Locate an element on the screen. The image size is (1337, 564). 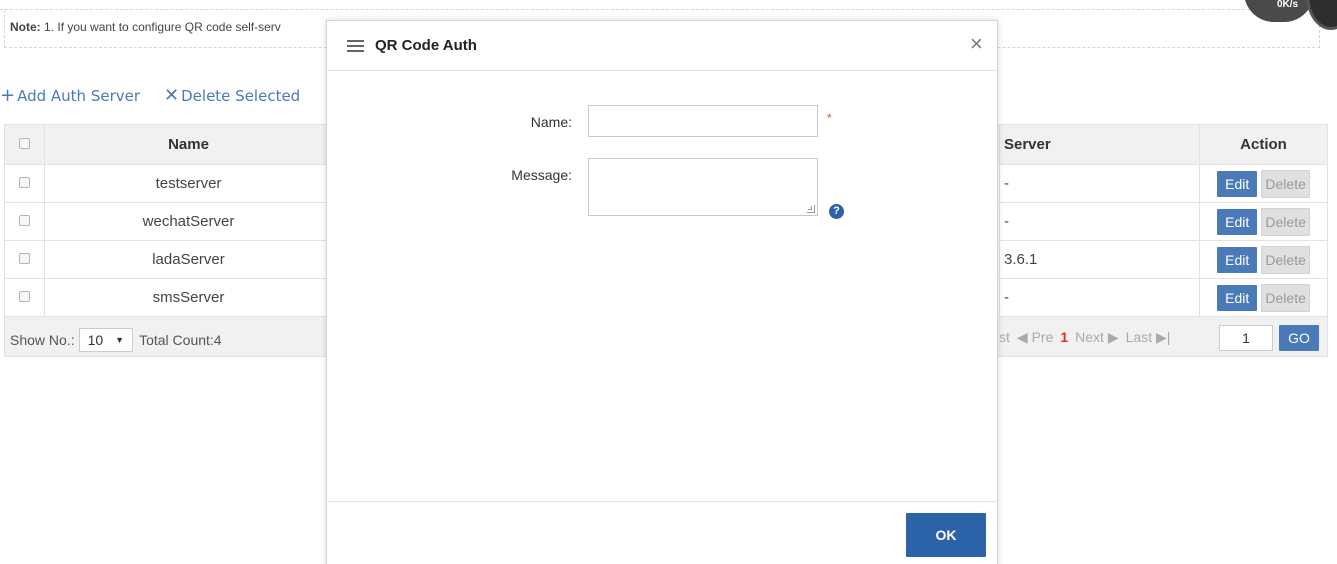
chevron-down-icon: ▼ is located at coordinates (120, 340).